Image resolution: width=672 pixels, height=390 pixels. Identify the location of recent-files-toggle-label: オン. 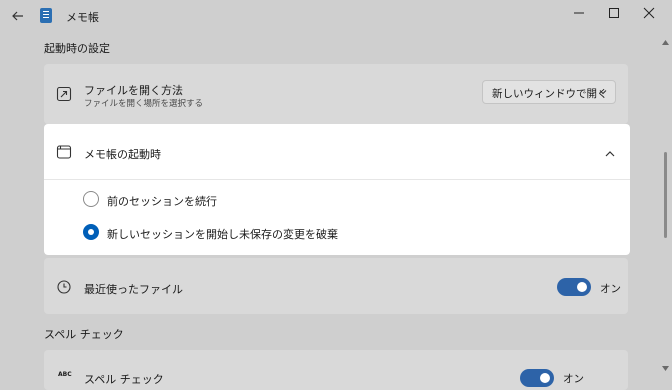
(610, 289).